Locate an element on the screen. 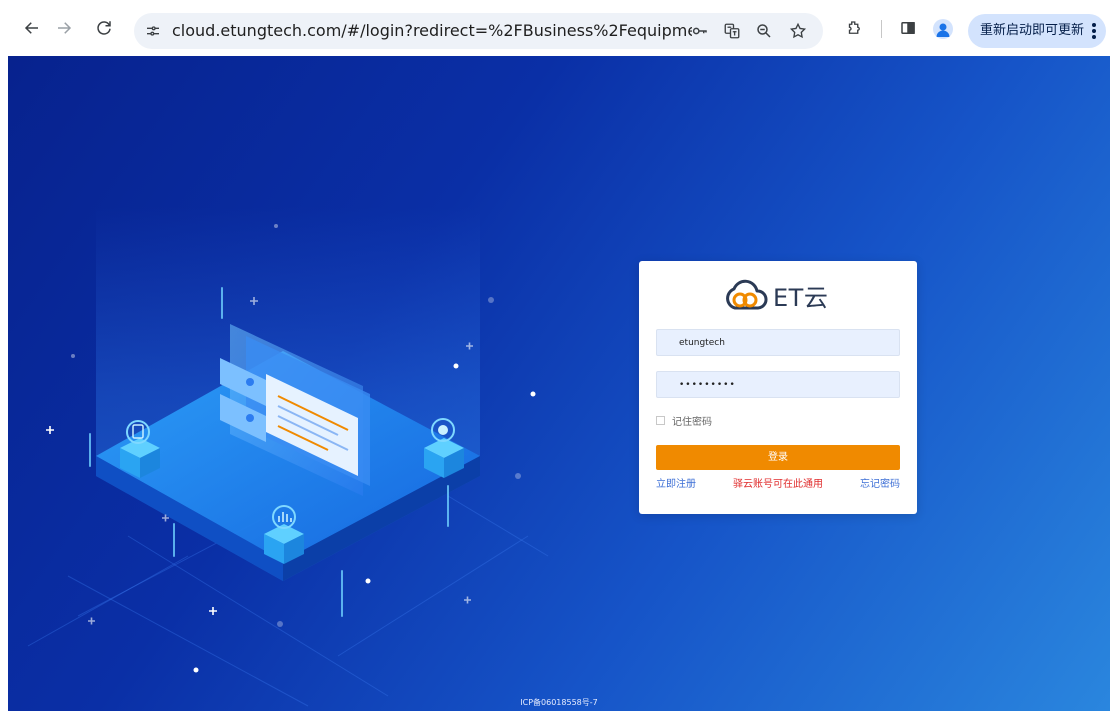 The width and height of the screenshot is (1110, 711). register-link: 立即注册 is located at coordinates (676, 482).